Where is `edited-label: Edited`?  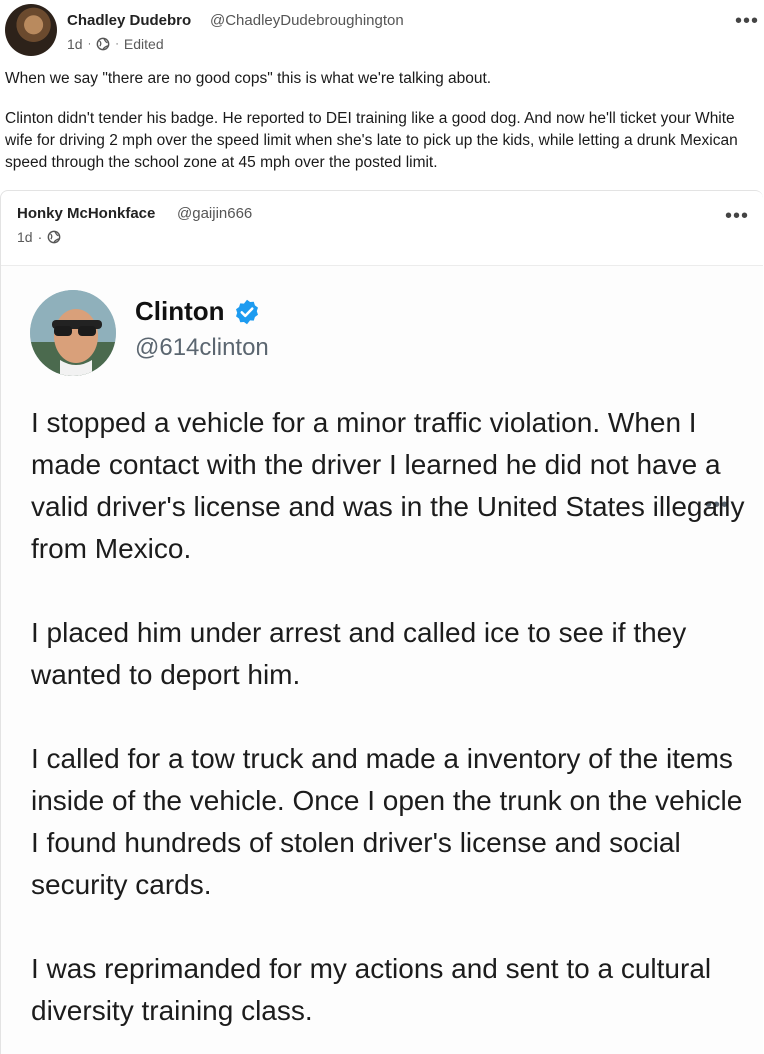 edited-label: Edited is located at coordinates (144, 44).